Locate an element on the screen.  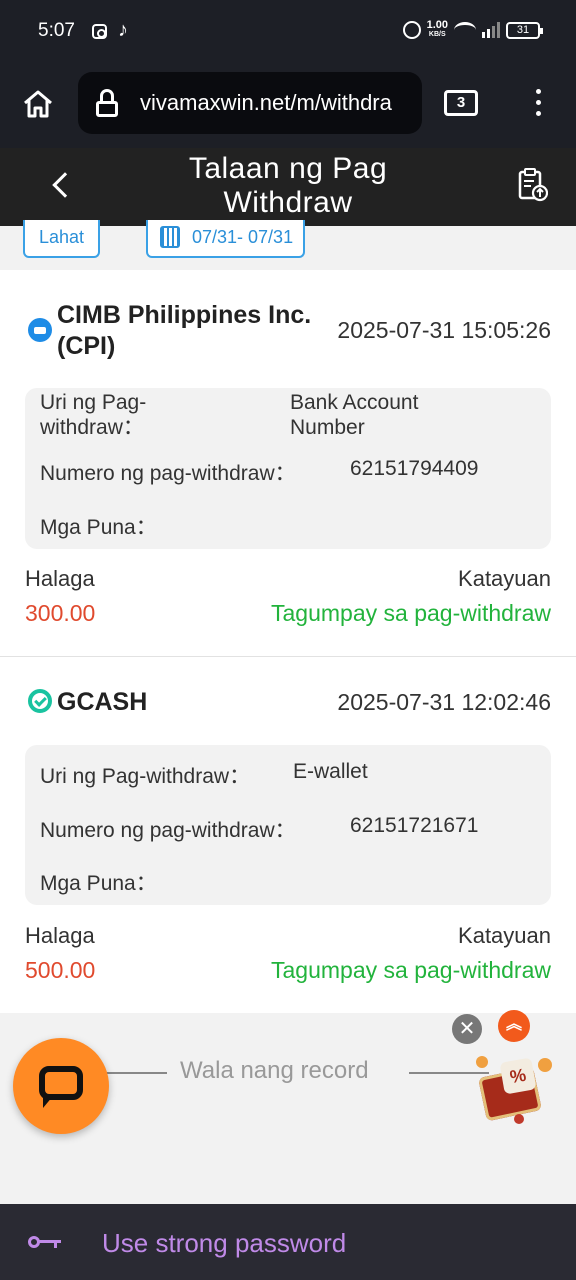
bank-name: GCASH is located at coordinates (102, 702).